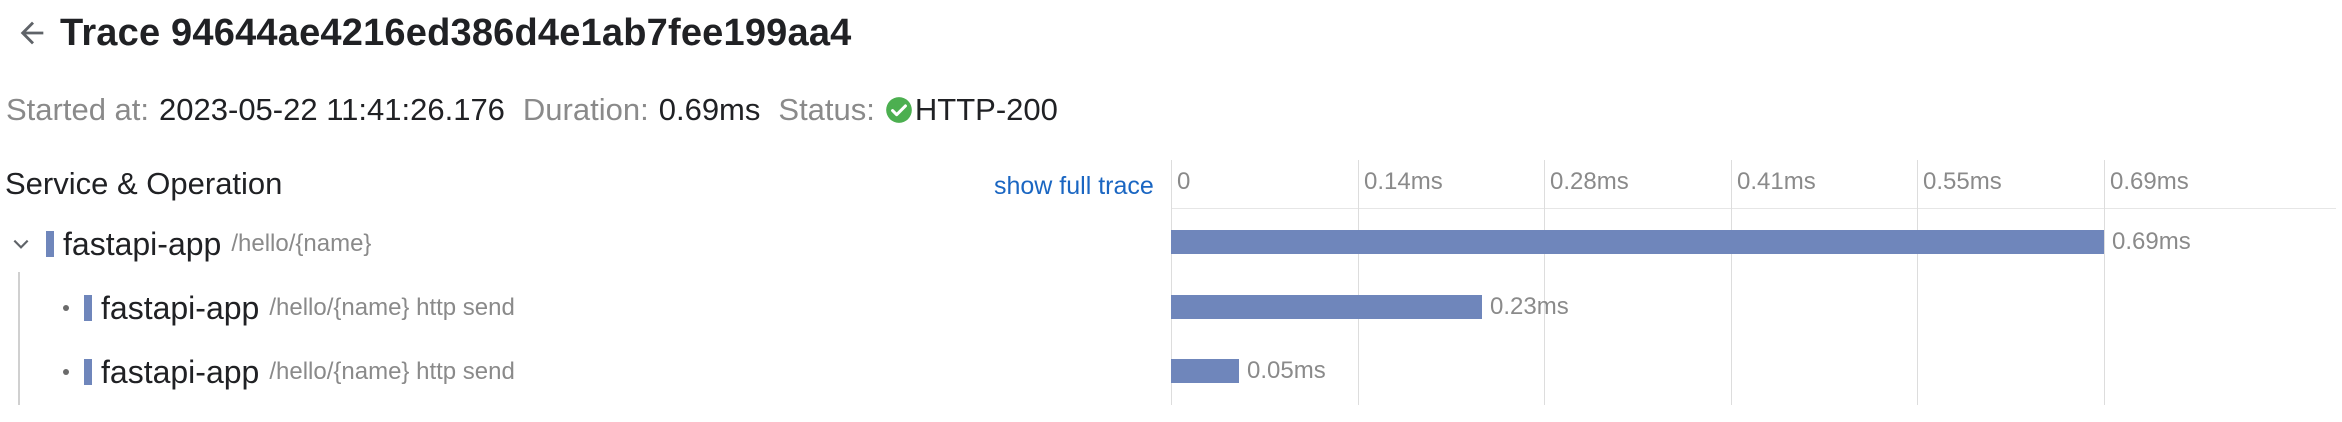  What do you see at coordinates (2151, 241) in the screenshot?
I see `span-duration-label: 0.69ms` at bounding box center [2151, 241].